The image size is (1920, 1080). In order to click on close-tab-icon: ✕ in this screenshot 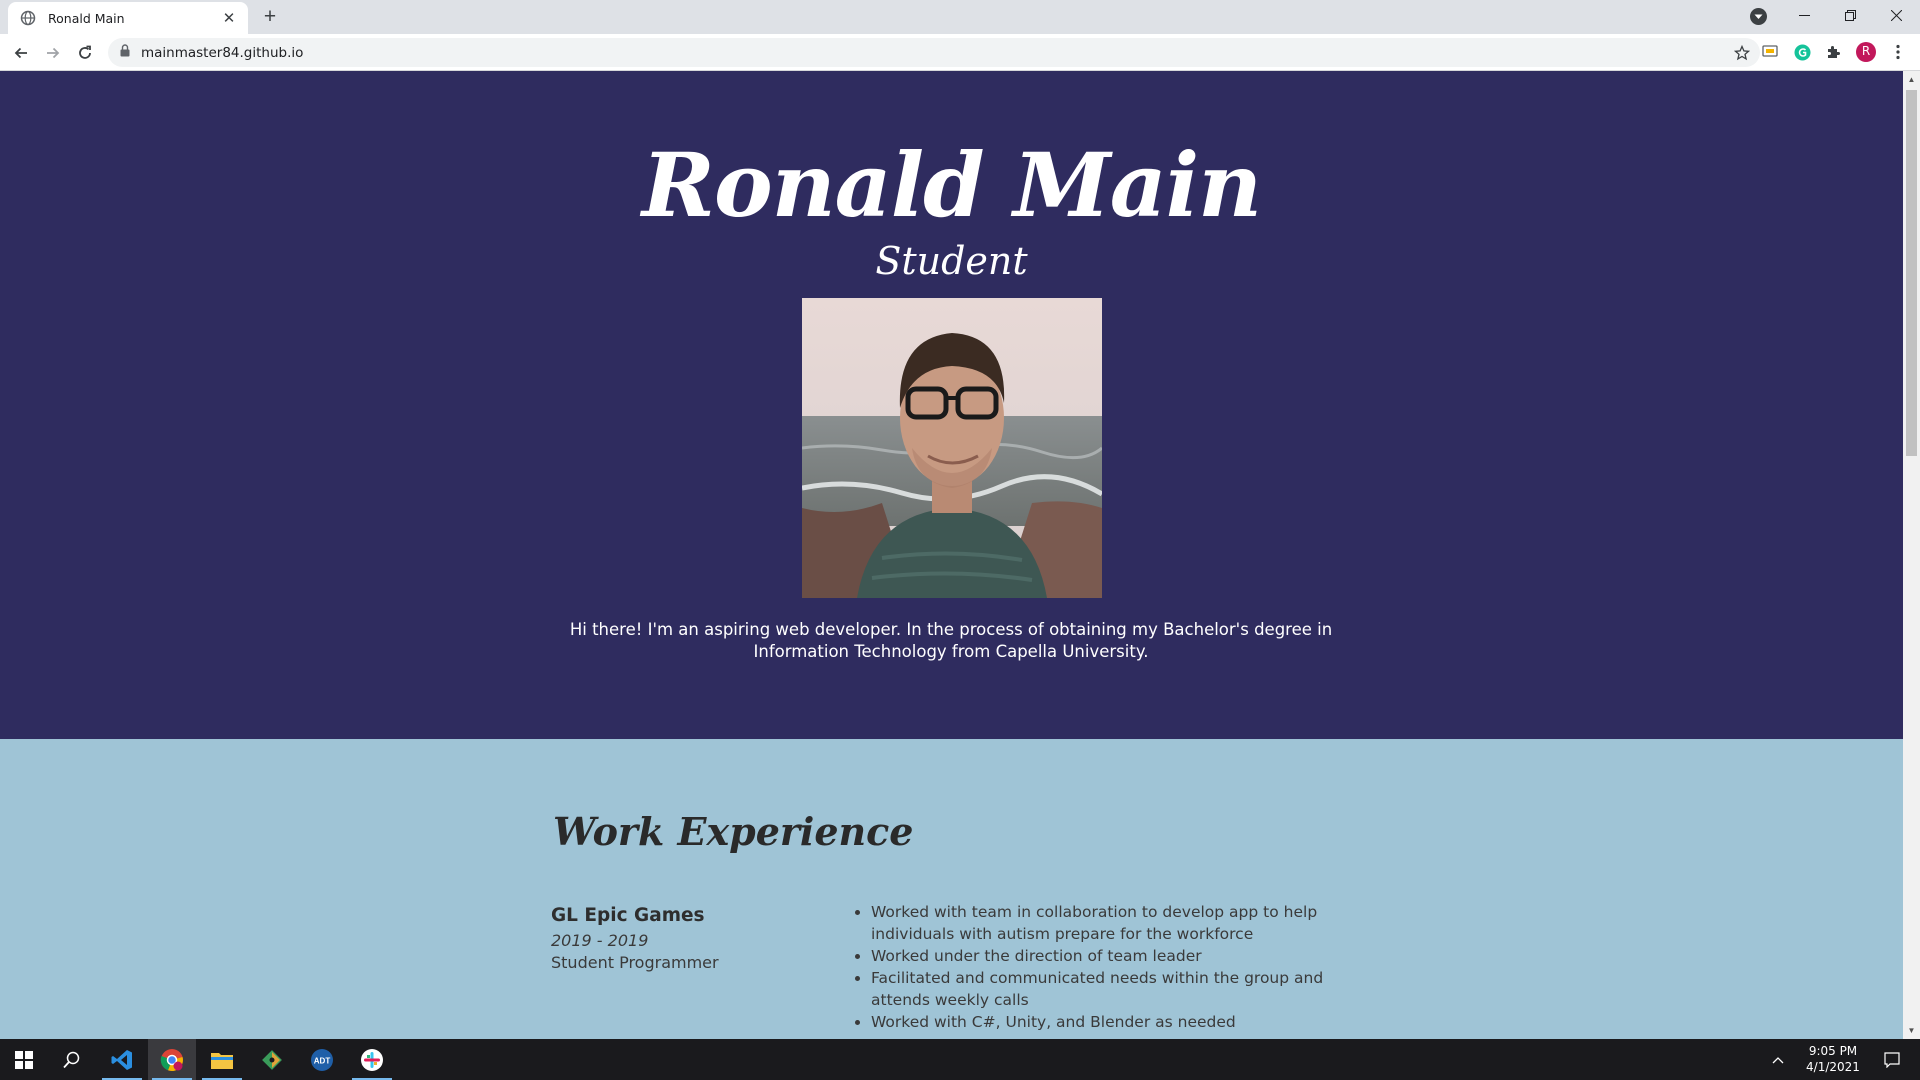, I will do `click(229, 18)`.